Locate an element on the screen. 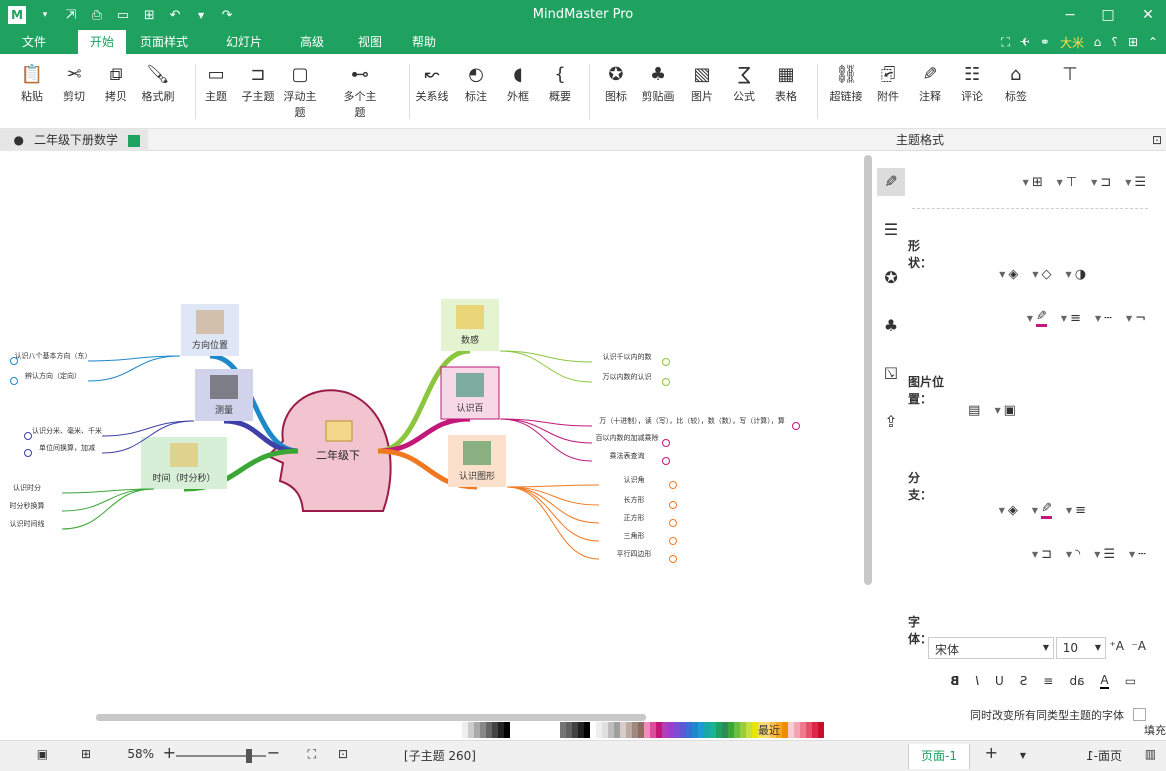  ribbon-button-formula: ∑ 公式 is located at coordinates (744, 83).